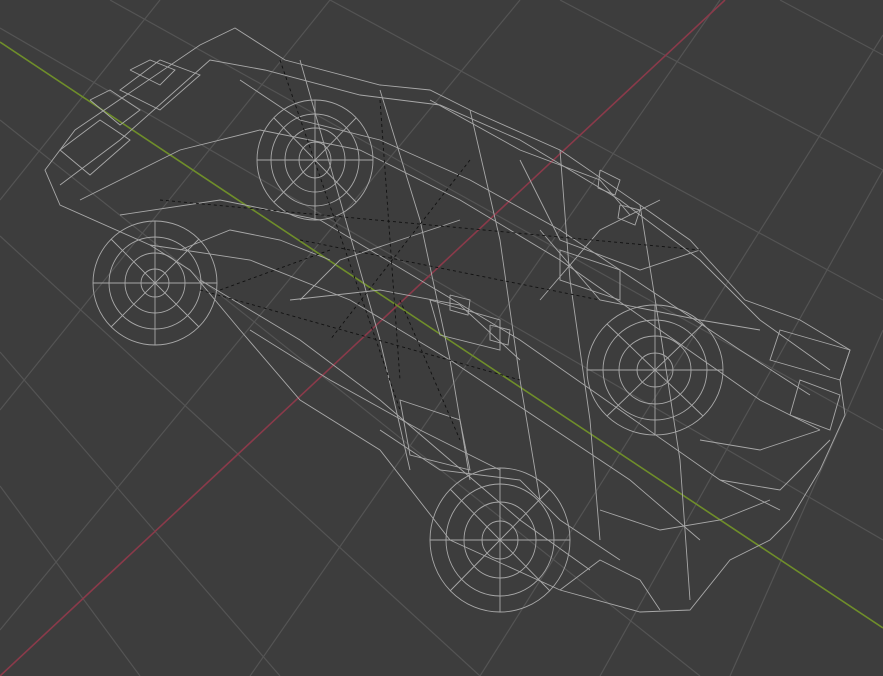 The height and width of the screenshot is (676, 883). What do you see at coordinates (655, 370) in the screenshot?
I see `front-right-wheel` at bounding box center [655, 370].